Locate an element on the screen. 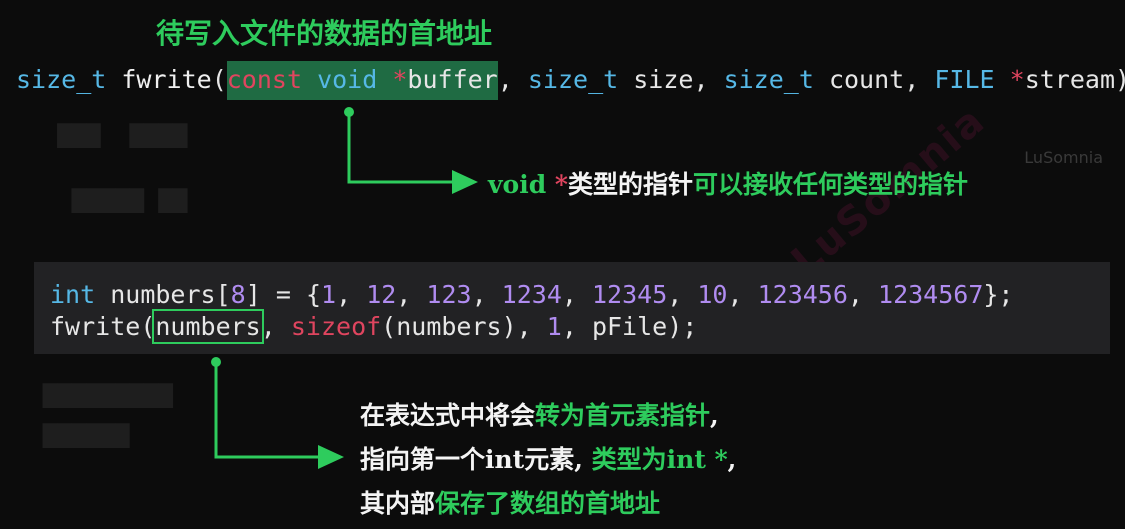 The width and height of the screenshot is (1125, 529). buffer-connector is located at coordinates (411, 150).